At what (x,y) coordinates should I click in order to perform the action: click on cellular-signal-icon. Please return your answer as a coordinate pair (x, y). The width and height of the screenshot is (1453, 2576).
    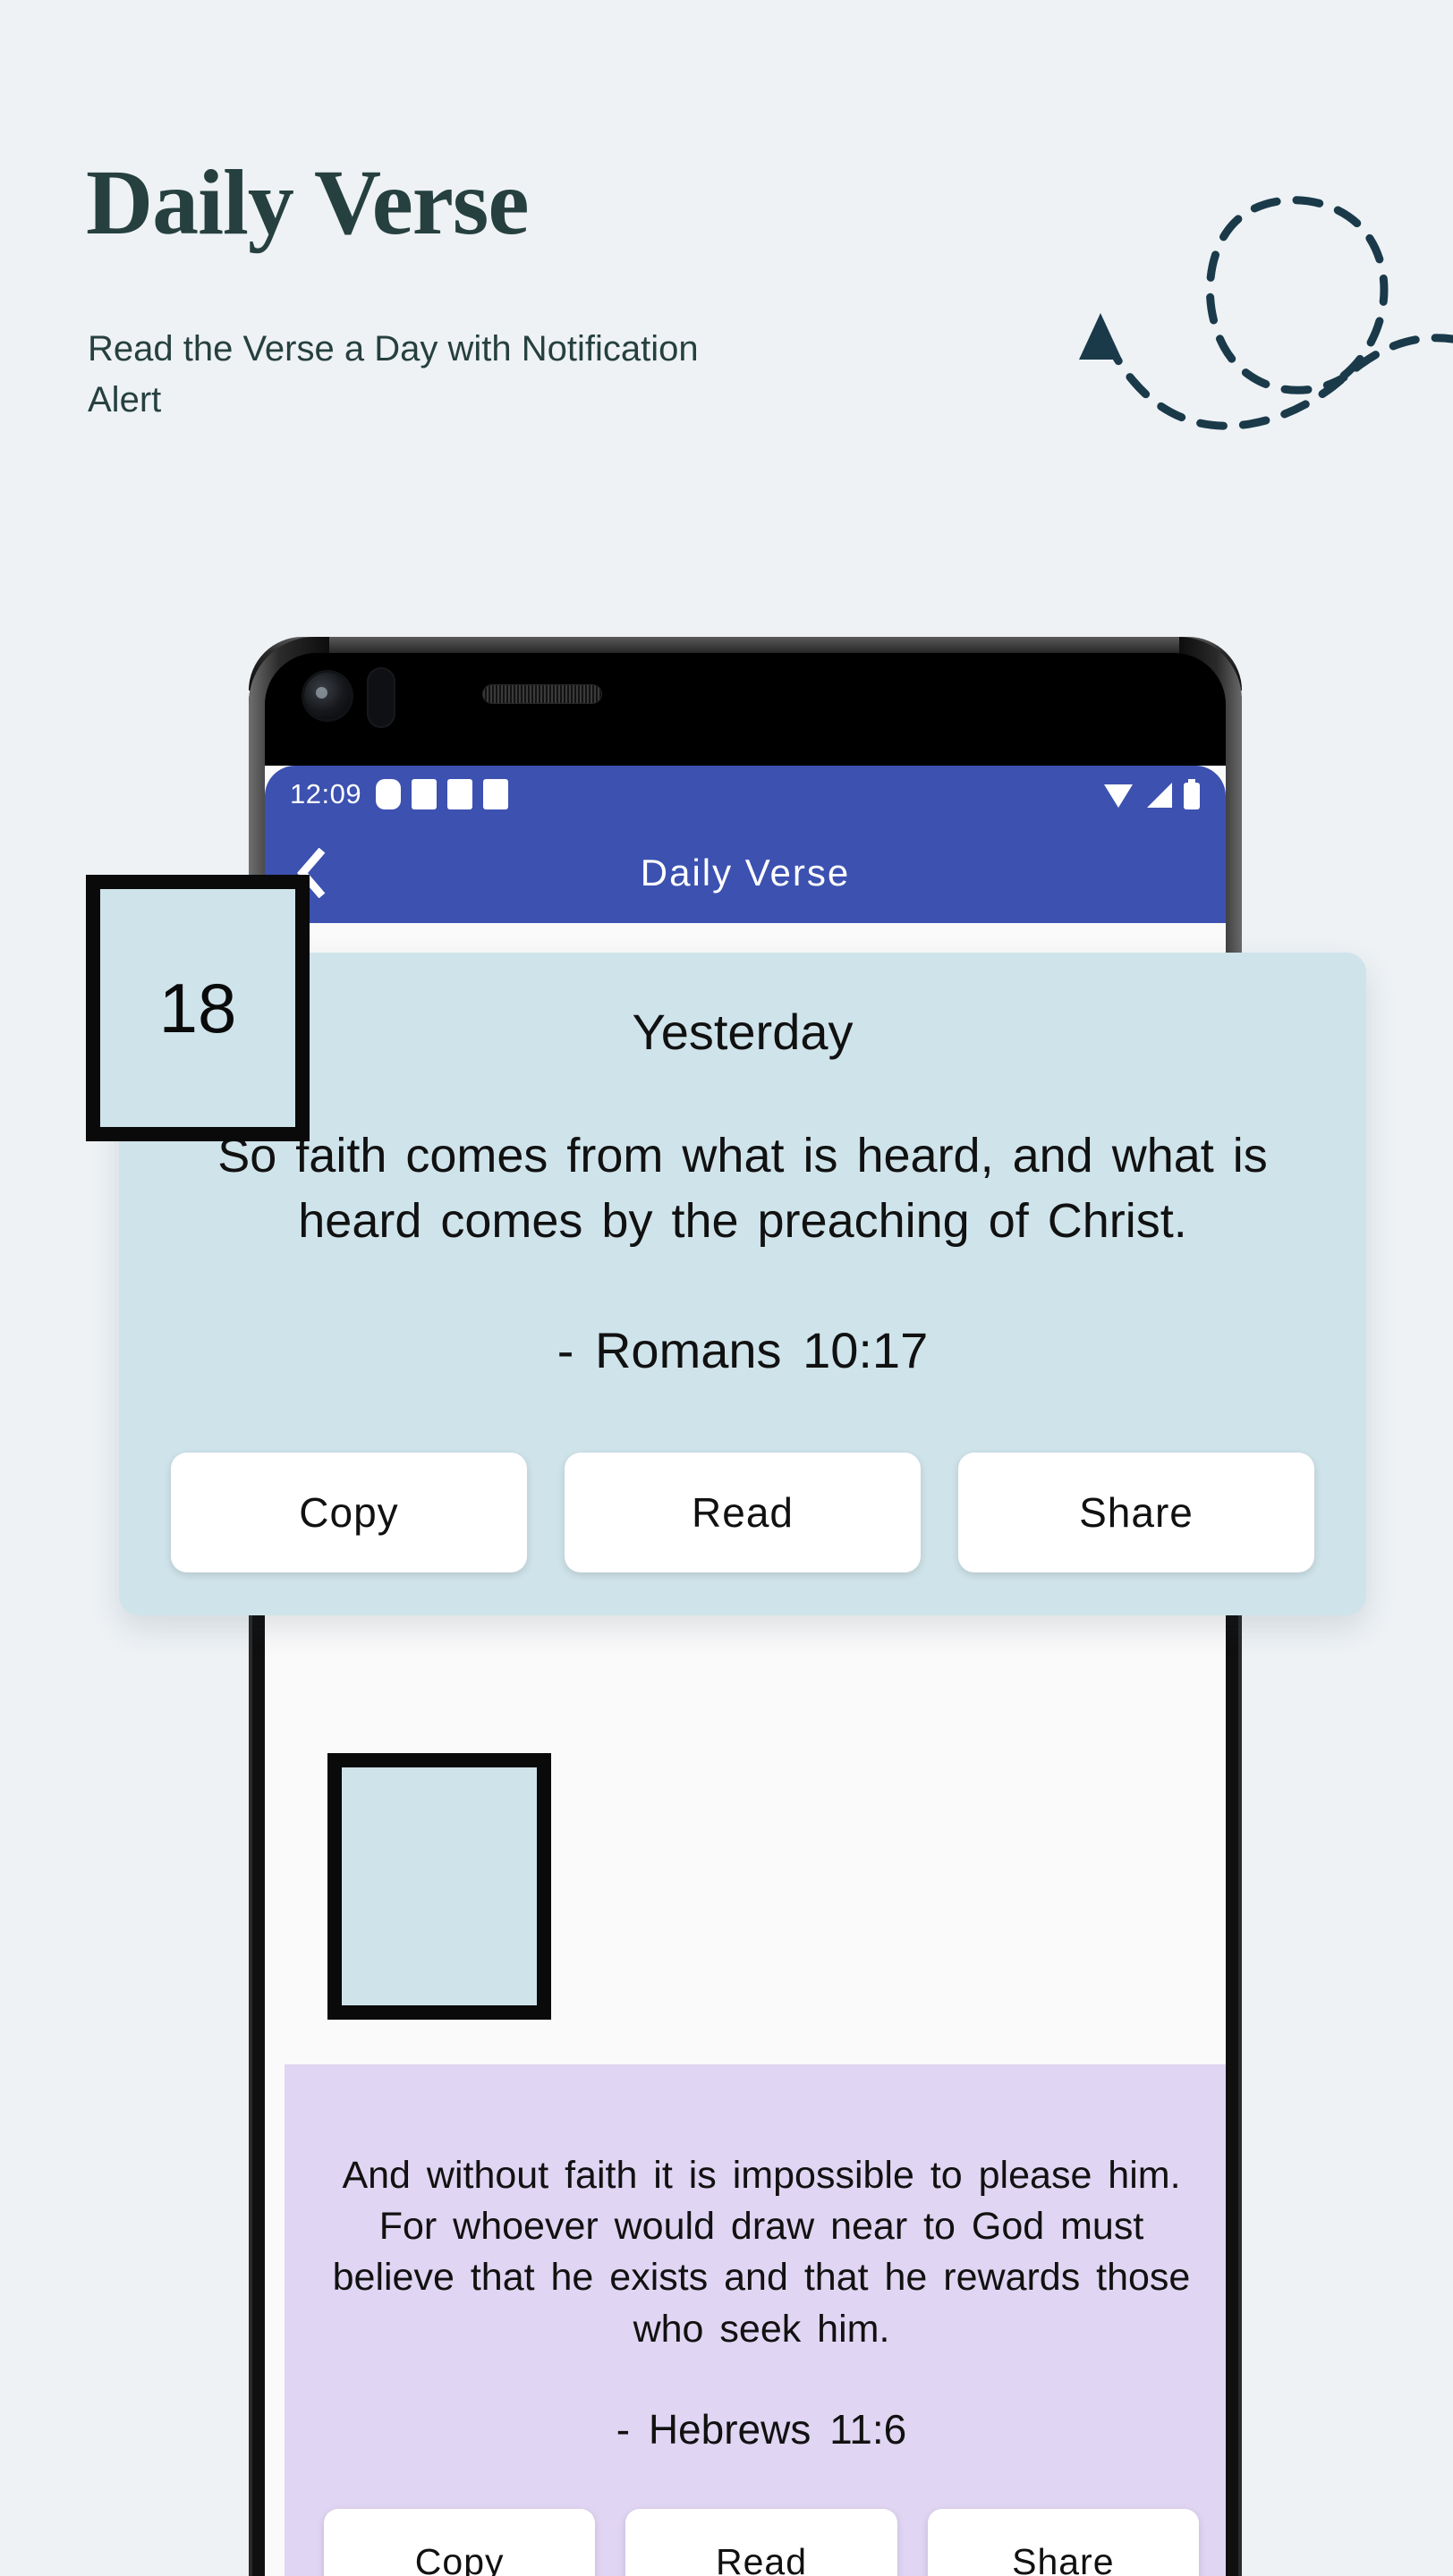
    Looking at the image, I should click on (1159, 795).